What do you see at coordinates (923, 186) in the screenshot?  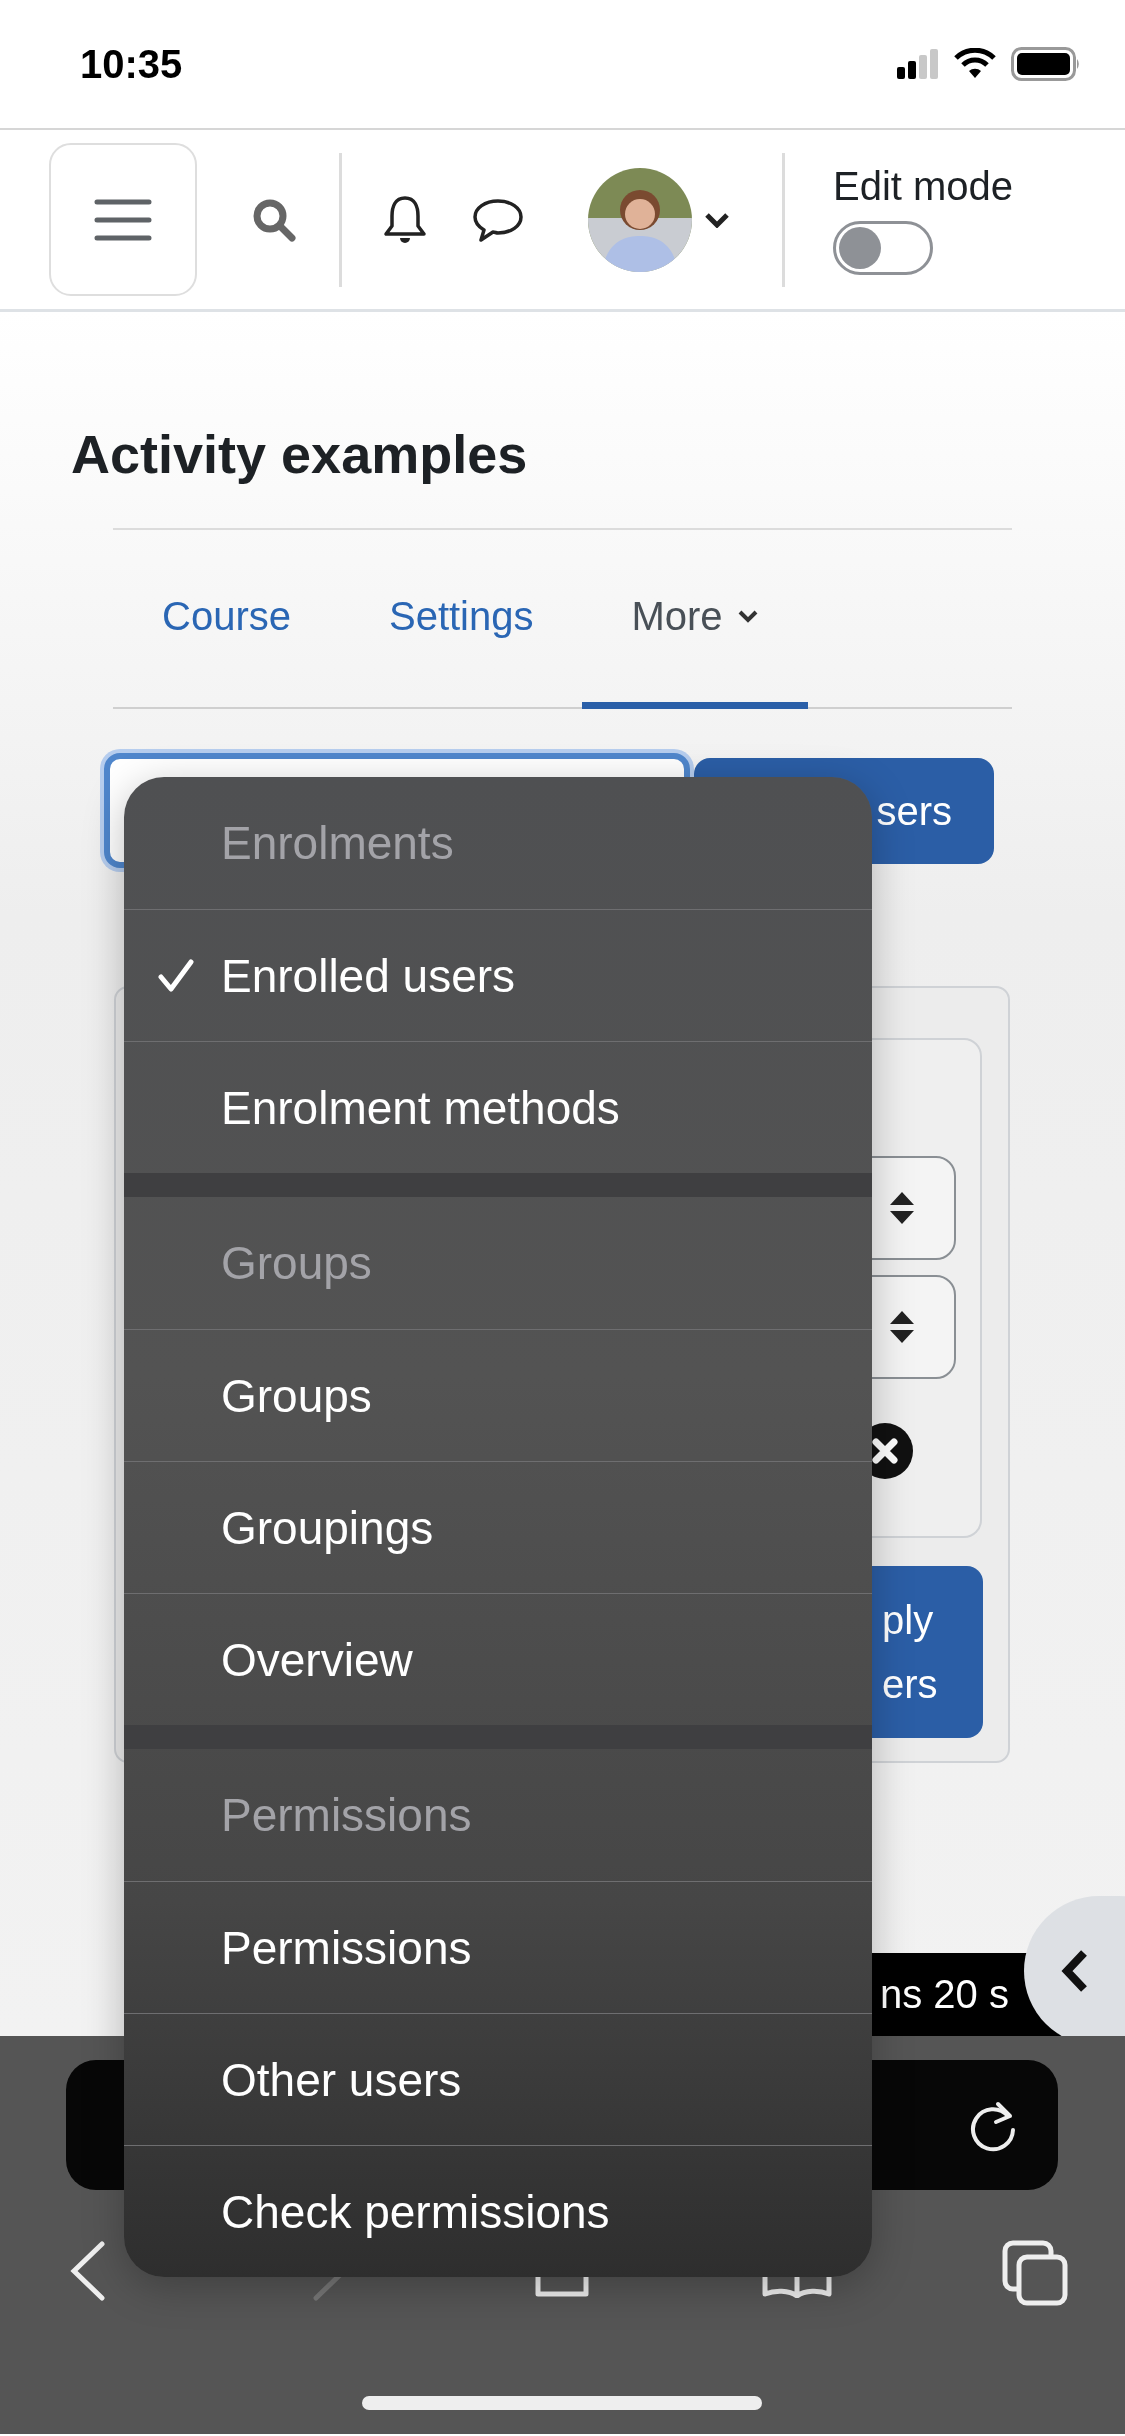 I see `edit-mode-label: Edit mode` at bounding box center [923, 186].